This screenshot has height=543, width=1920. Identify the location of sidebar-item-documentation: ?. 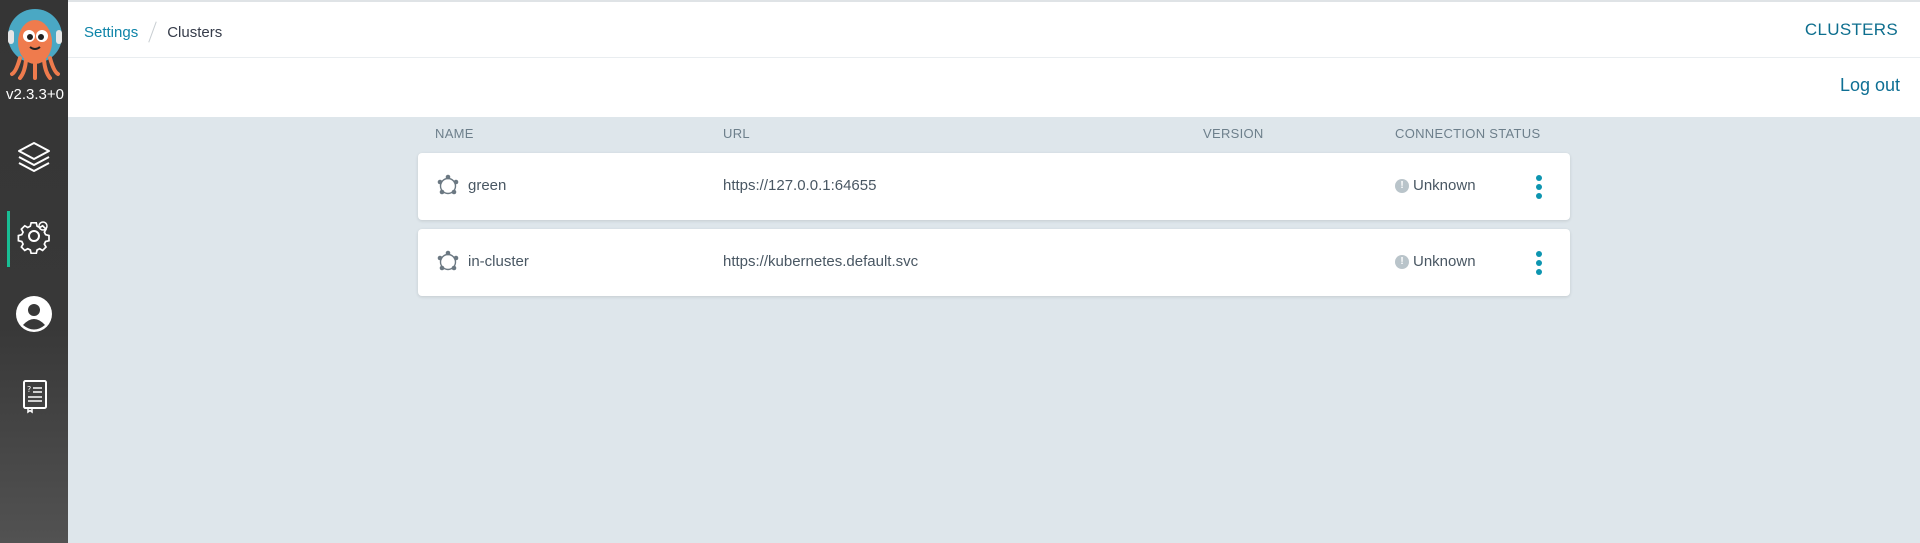
(34, 395).